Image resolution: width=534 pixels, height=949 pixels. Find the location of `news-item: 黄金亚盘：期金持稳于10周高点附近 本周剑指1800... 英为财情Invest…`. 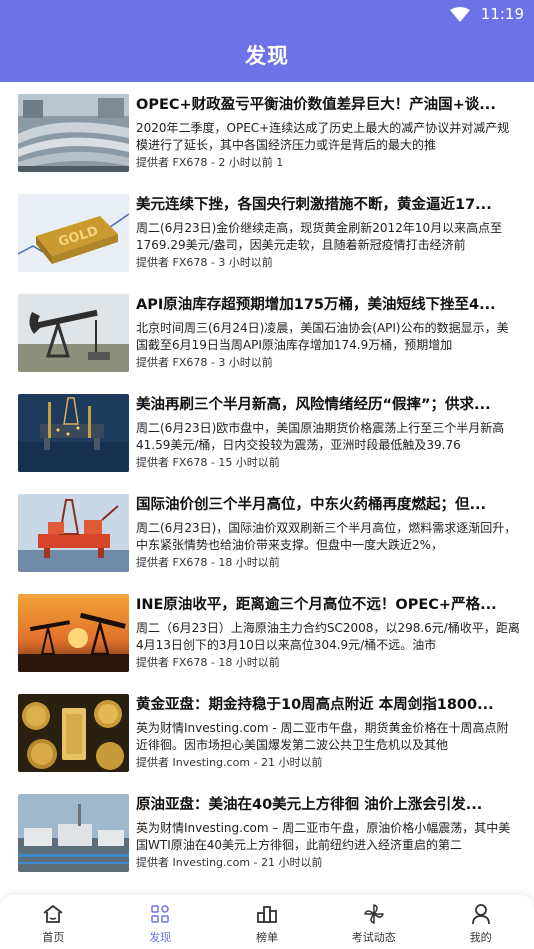

news-item: 黄金亚盘：期金持稳于10周高点附近 本周剑指1800... 英为财情Invest… is located at coordinates (267, 732).